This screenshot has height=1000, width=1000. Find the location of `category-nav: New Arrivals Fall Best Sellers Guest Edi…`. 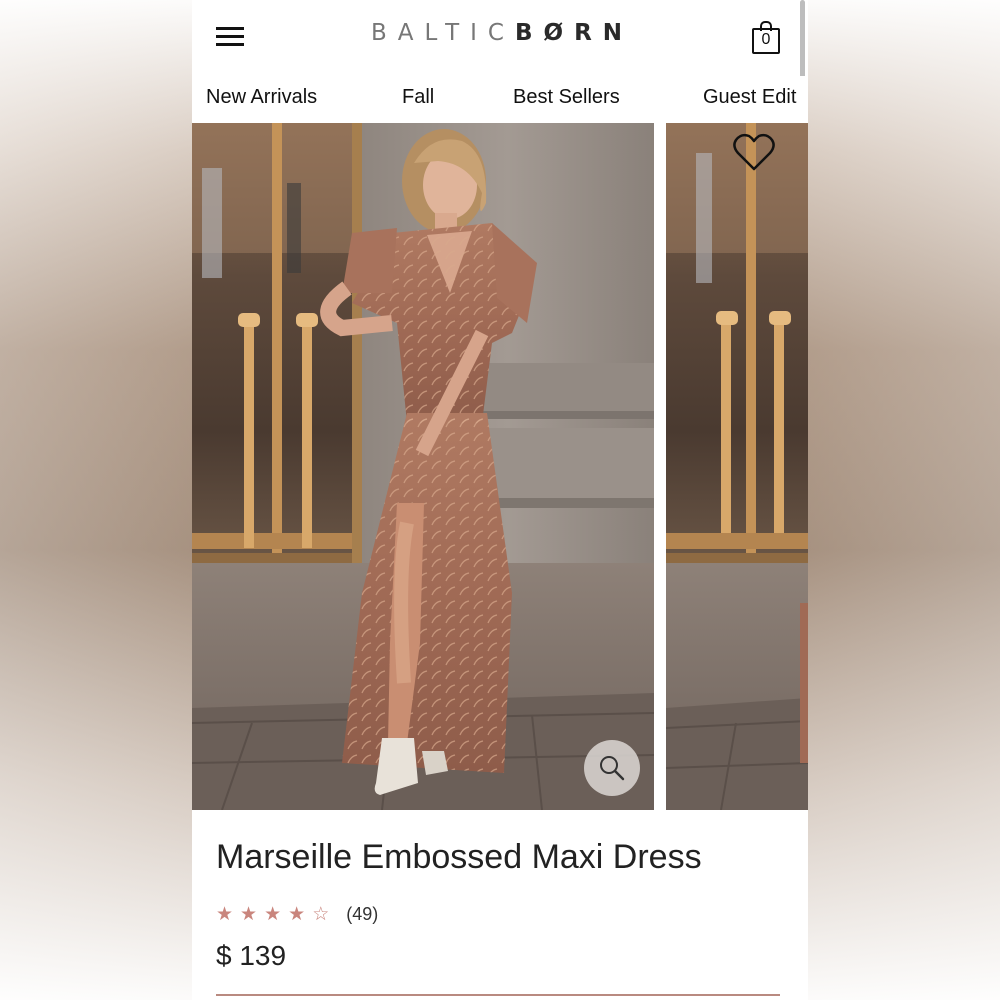

category-nav: New Arrivals Fall Best Sellers Guest Edi… is located at coordinates (500, 99).